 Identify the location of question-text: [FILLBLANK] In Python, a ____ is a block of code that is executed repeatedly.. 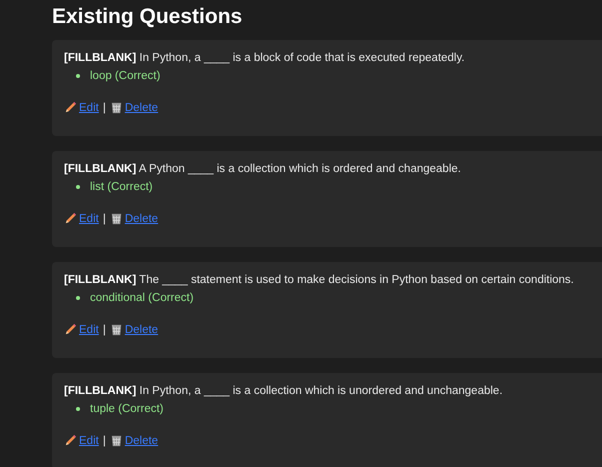
(265, 58).